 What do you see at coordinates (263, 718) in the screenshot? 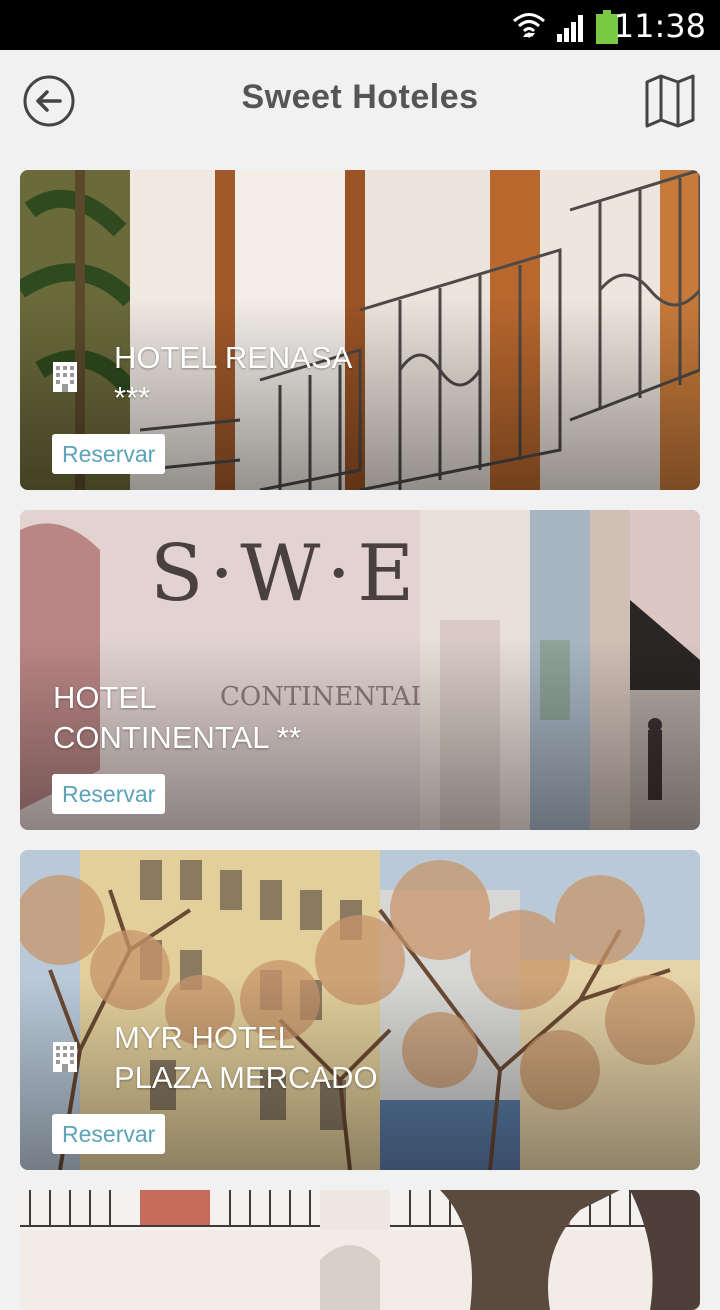
I see `hotel-name: HOTEL CONTINENTAL **` at bounding box center [263, 718].